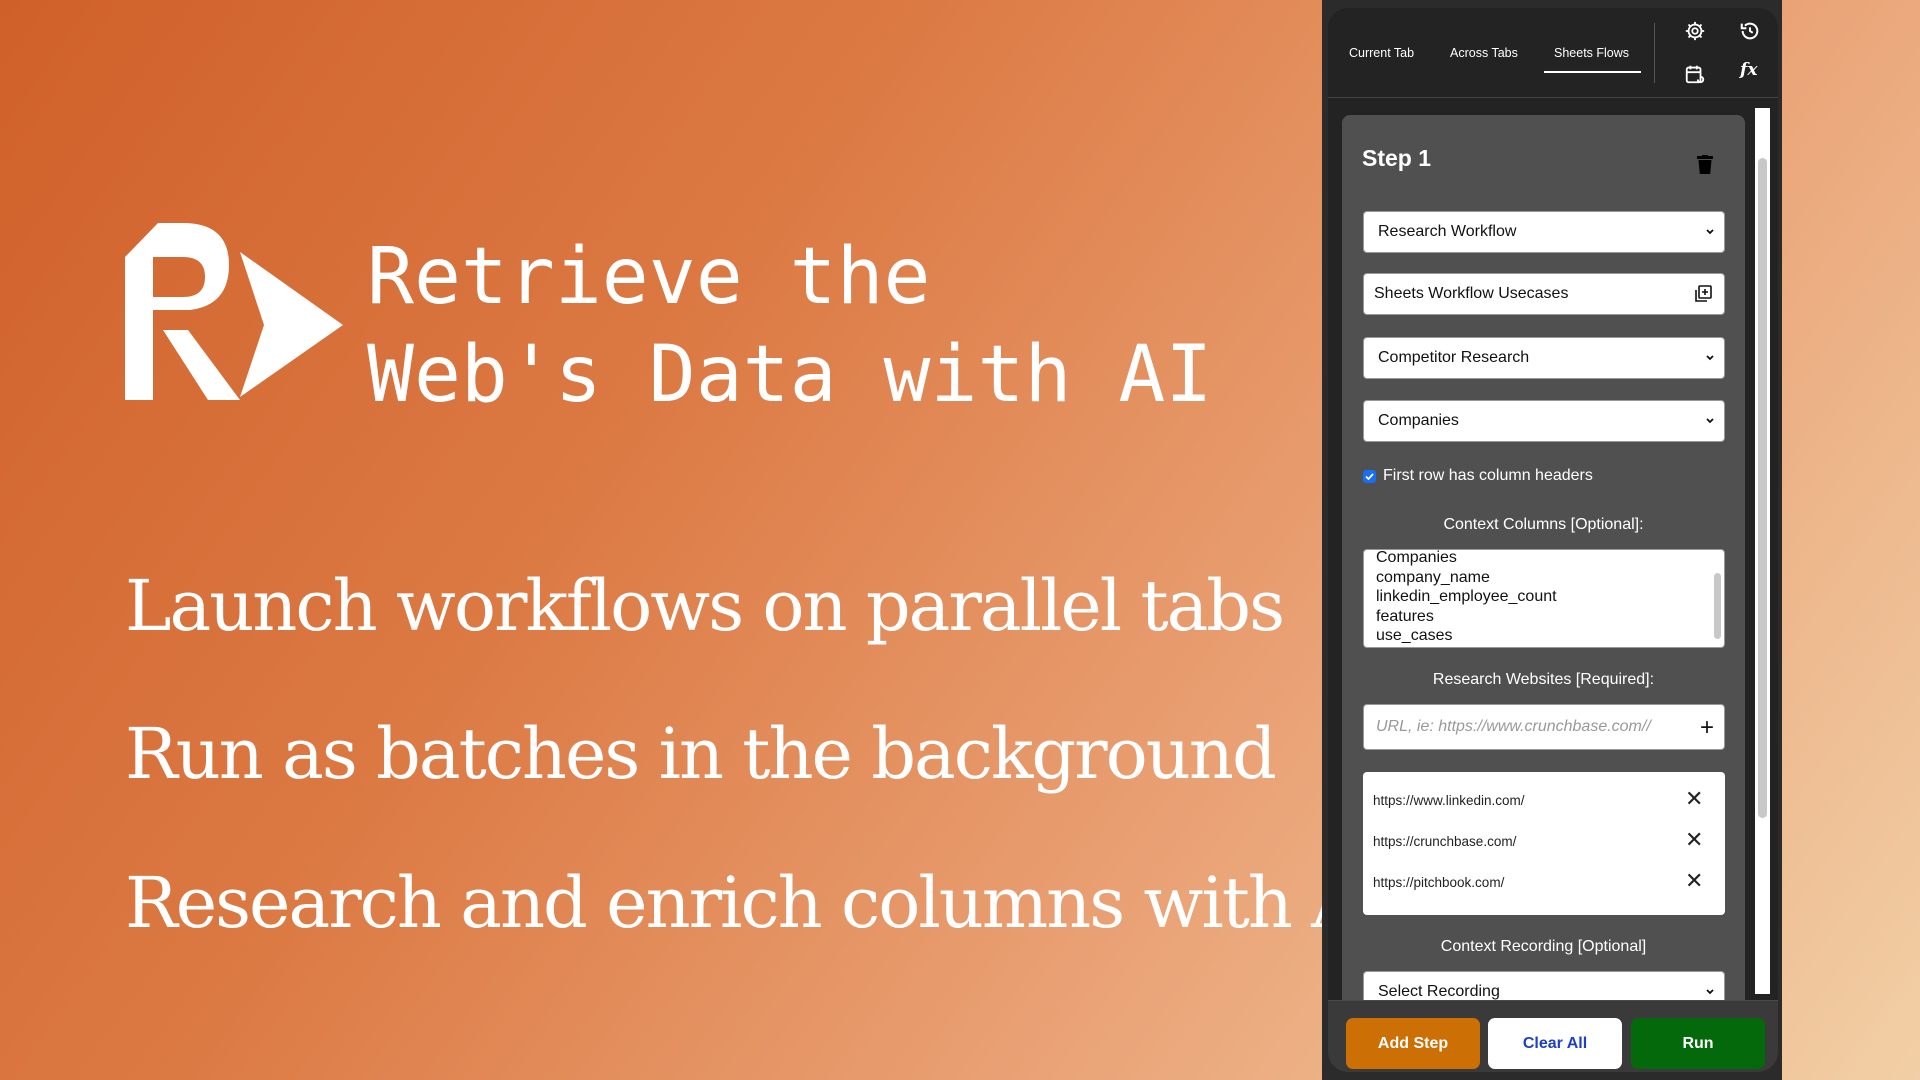  Describe the element at coordinates (1449, 800) in the screenshot. I see `url-item: https://www.linkedin.com/` at that location.